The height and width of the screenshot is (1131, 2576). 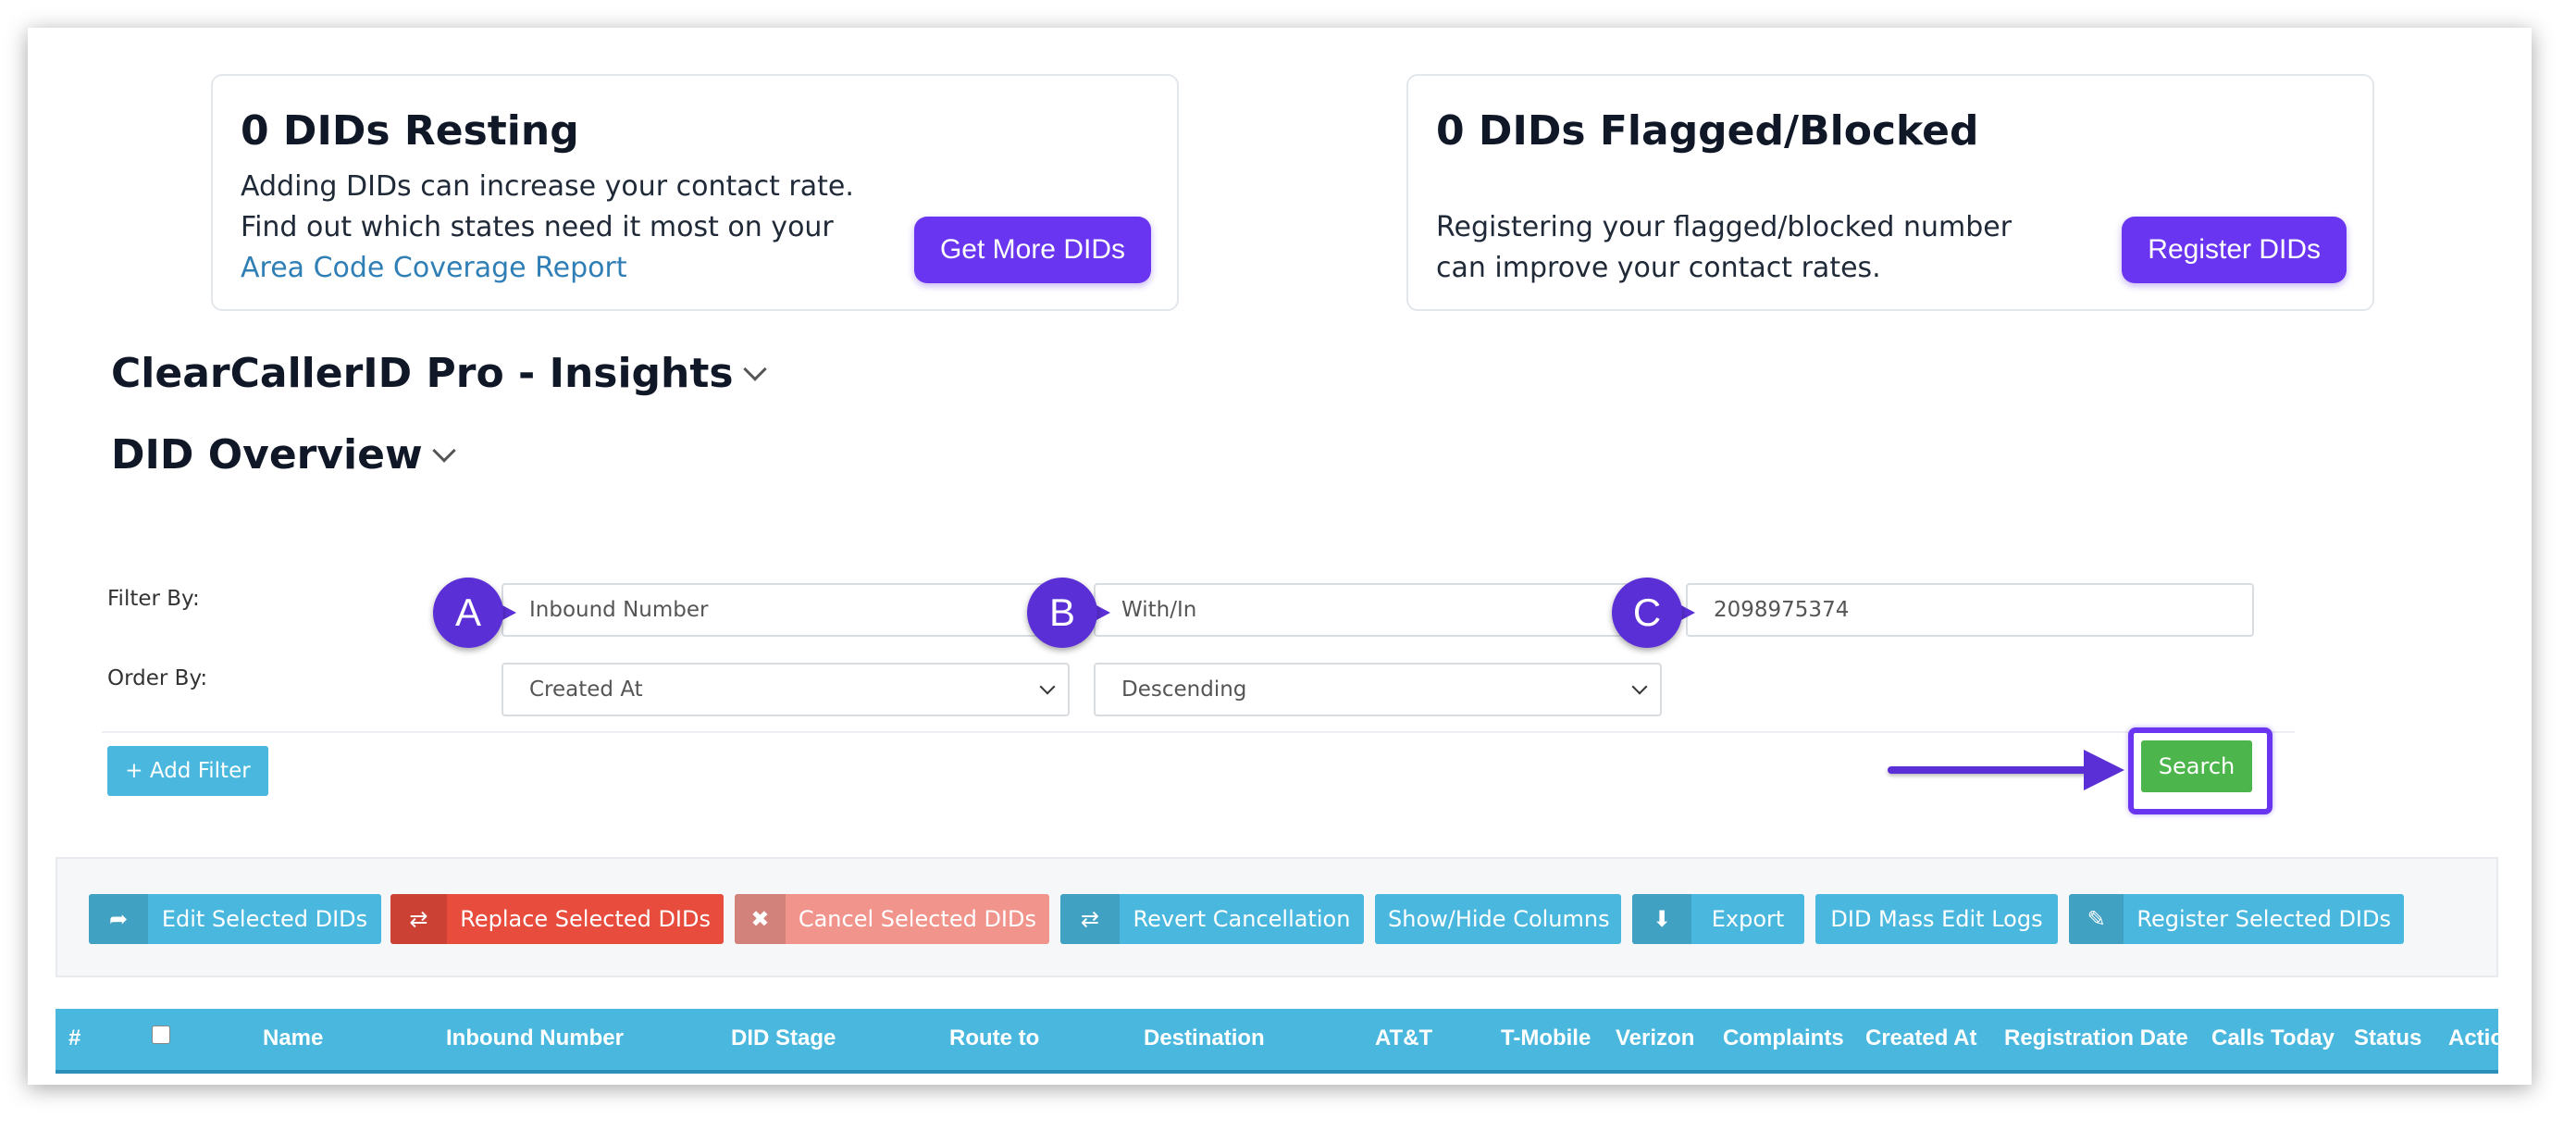 What do you see at coordinates (2096, 1038) in the screenshot?
I see `column-header-registration-date: Registration Date` at bounding box center [2096, 1038].